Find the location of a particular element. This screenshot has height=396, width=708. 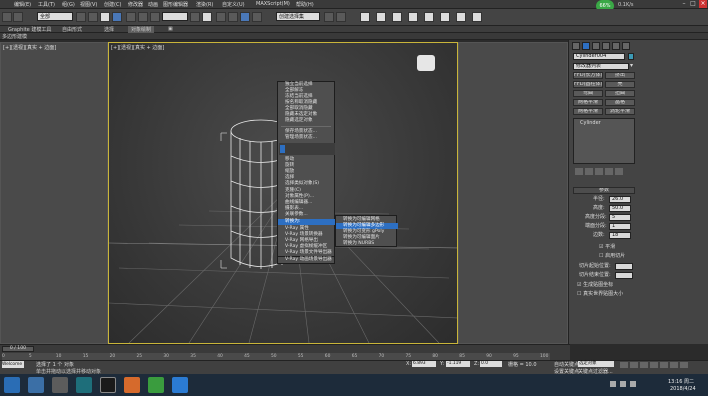

modifier-button-bend: 弯曲 is located at coordinates (588, 93).